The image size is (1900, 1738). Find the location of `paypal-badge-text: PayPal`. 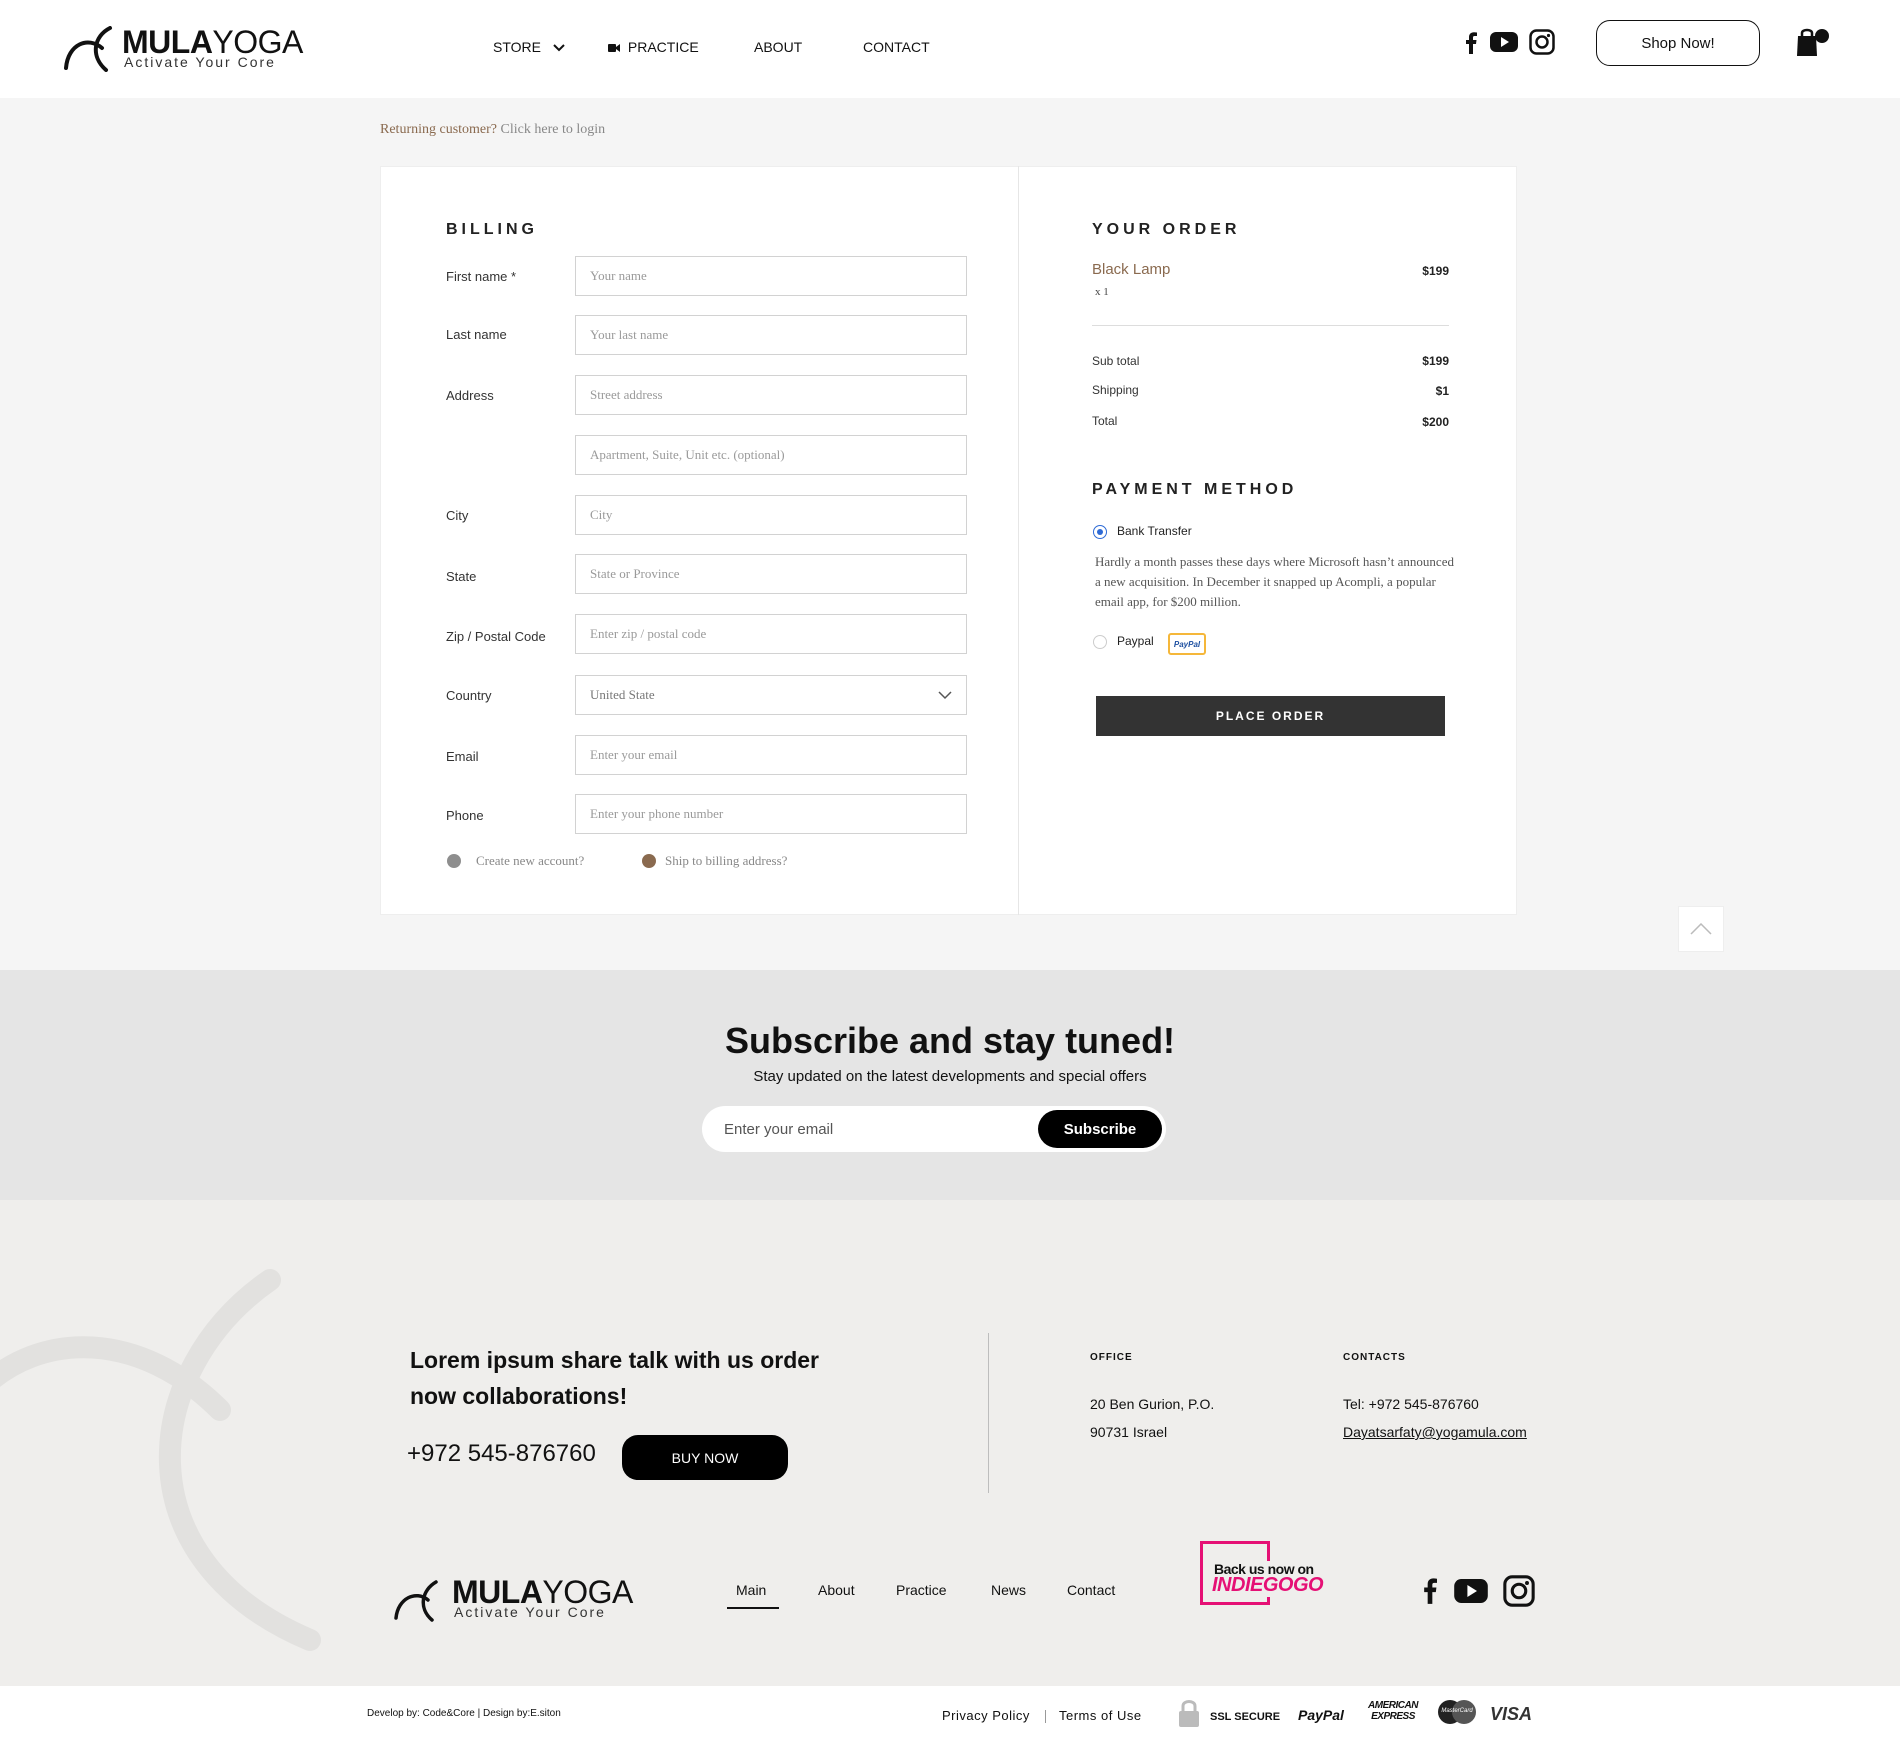

paypal-badge-text: PayPal is located at coordinates (1187, 644).